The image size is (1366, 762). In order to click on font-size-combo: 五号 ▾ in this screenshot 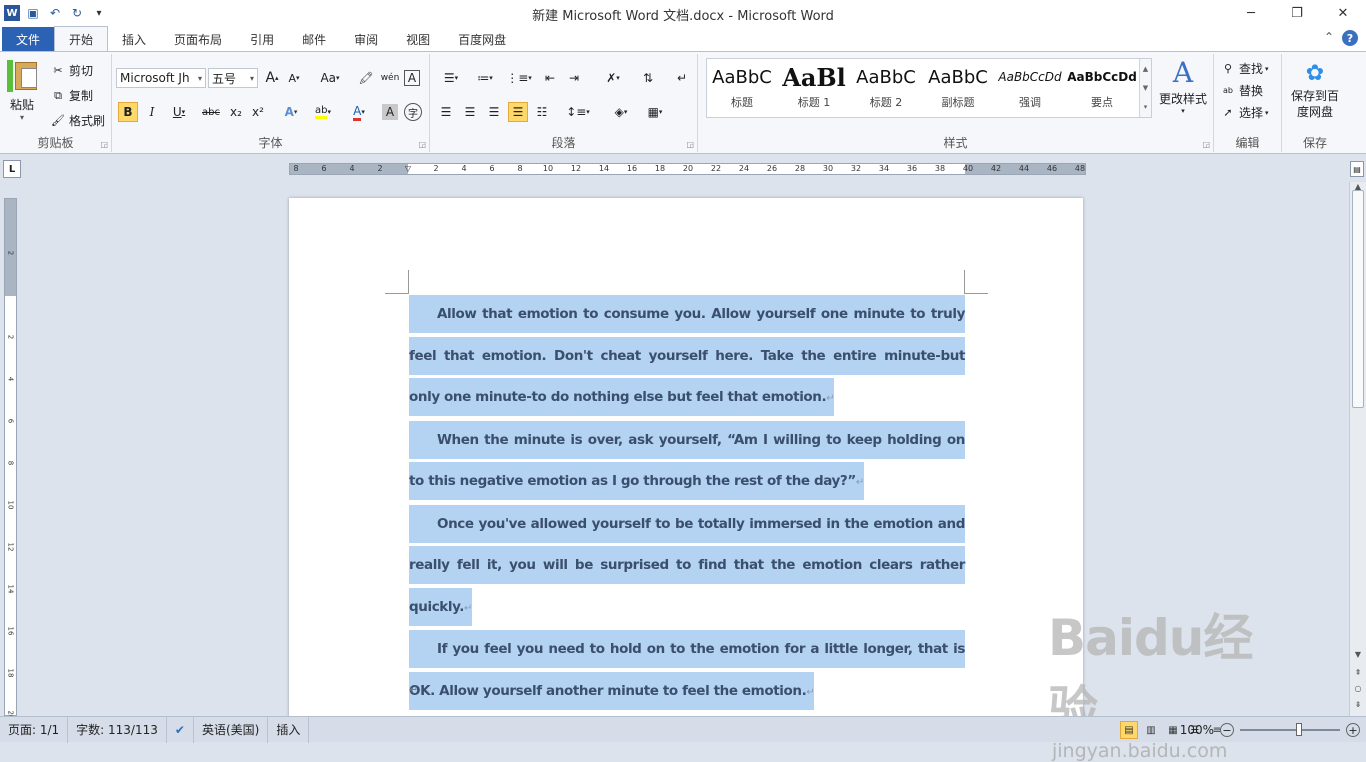, I will do `click(233, 78)`.